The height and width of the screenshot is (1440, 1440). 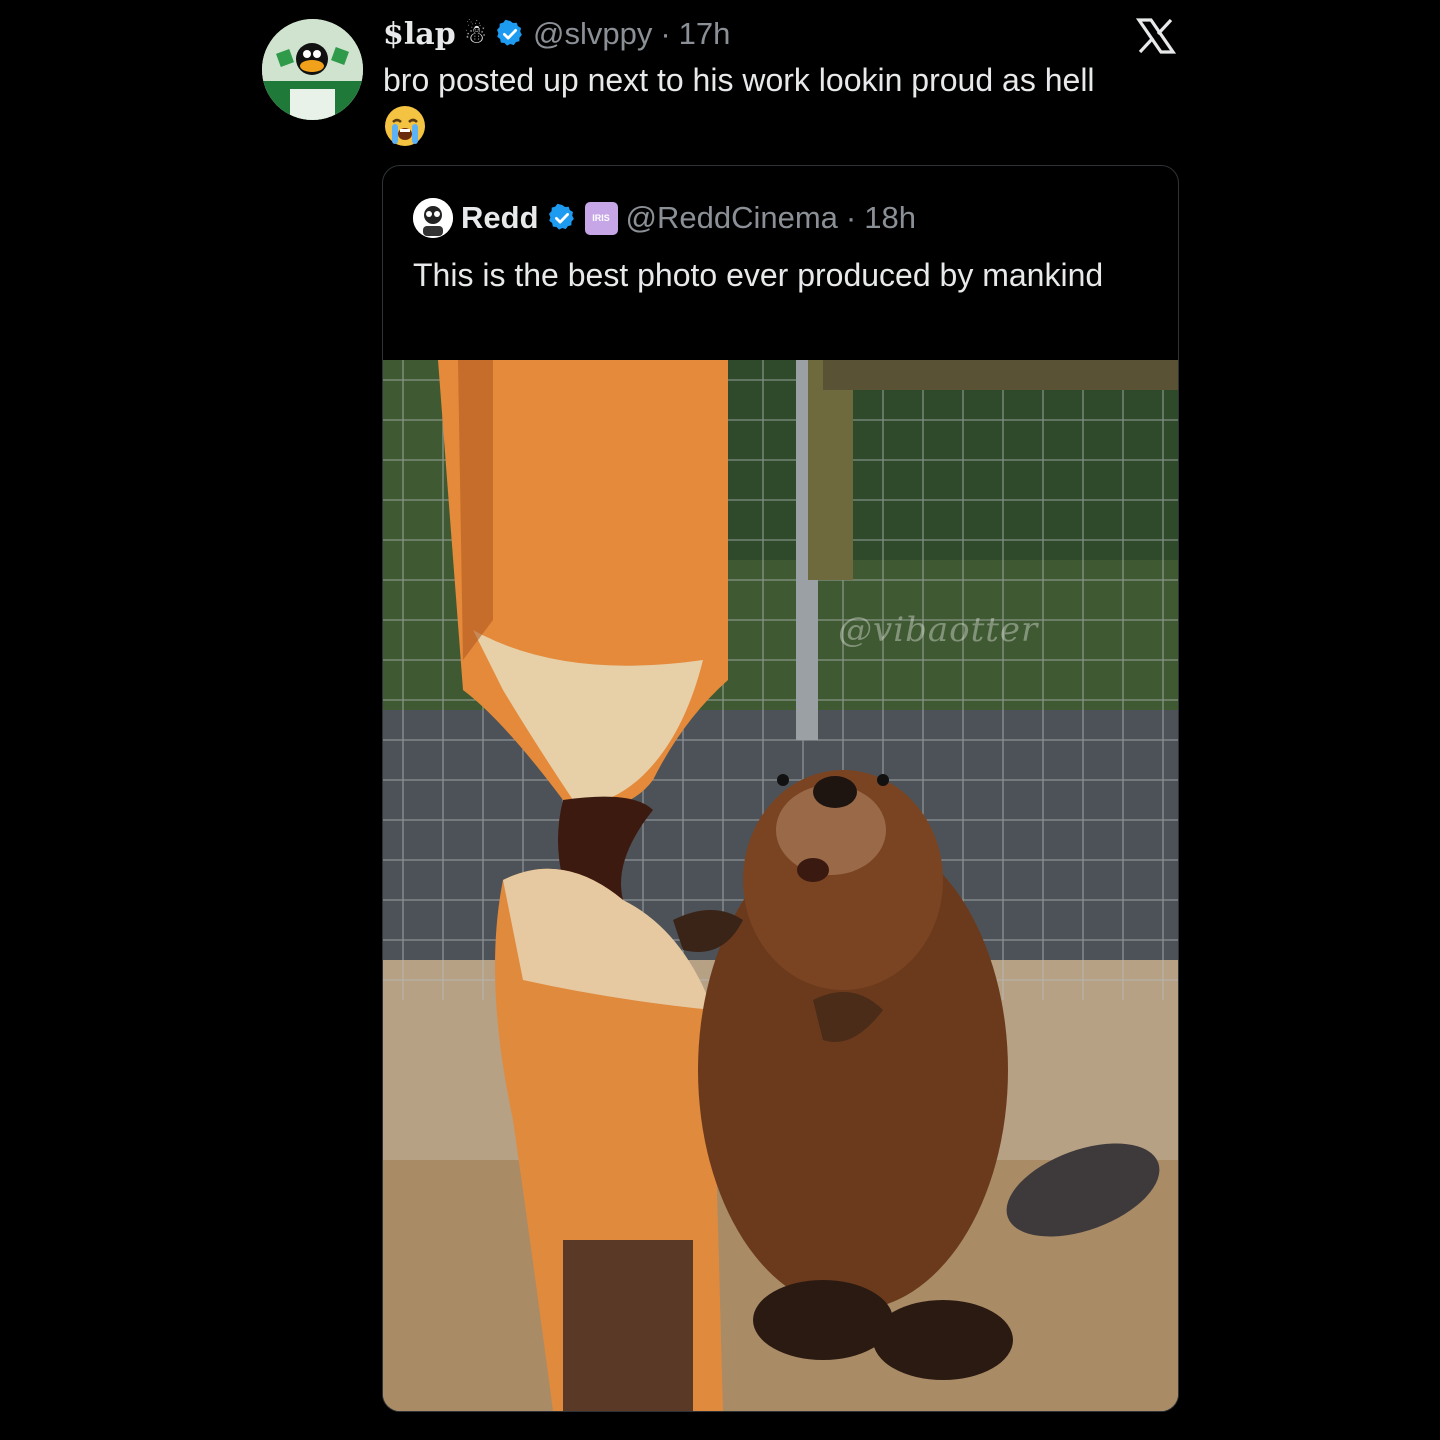 What do you see at coordinates (1156, 36) in the screenshot?
I see `x-logo-icon` at bounding box center [1156, 36].